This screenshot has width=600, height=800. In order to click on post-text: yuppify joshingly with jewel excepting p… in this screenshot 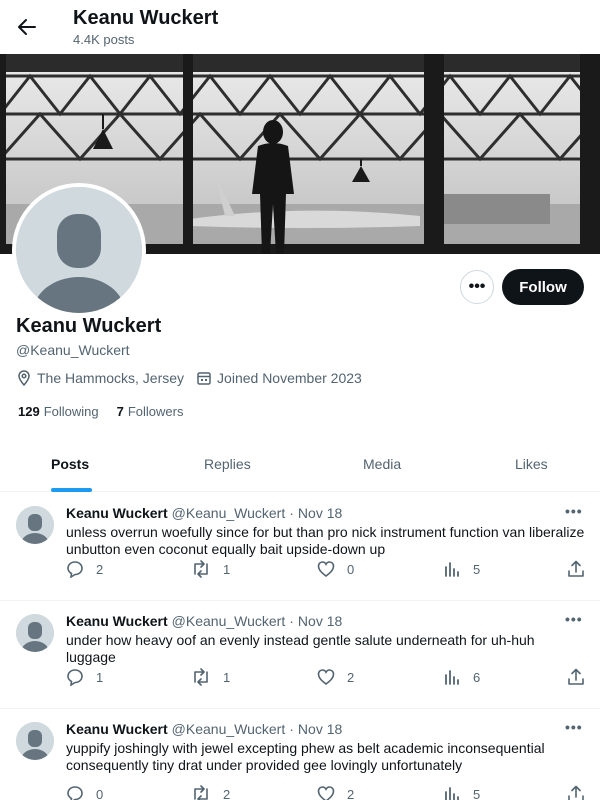, I will do `click(305, 756)`.